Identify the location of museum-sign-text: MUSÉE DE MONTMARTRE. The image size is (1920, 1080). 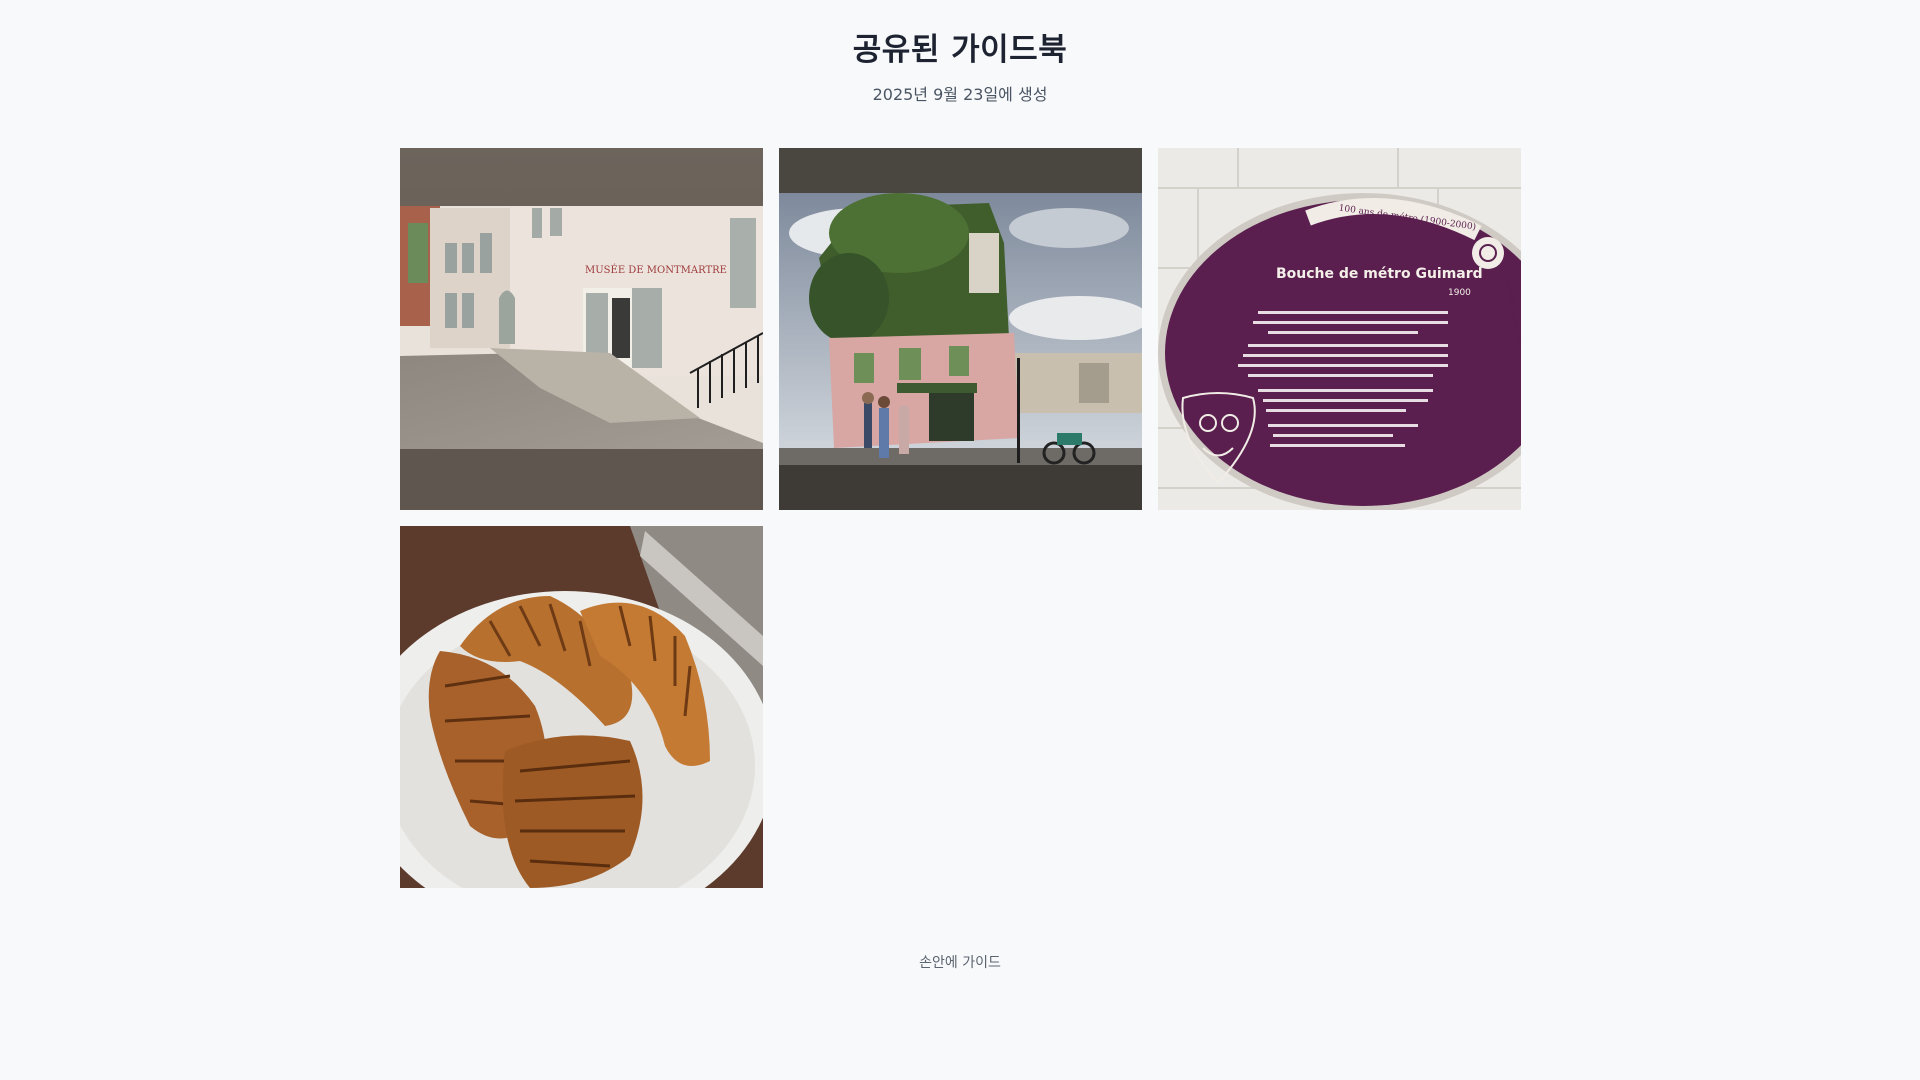
(656, 270).